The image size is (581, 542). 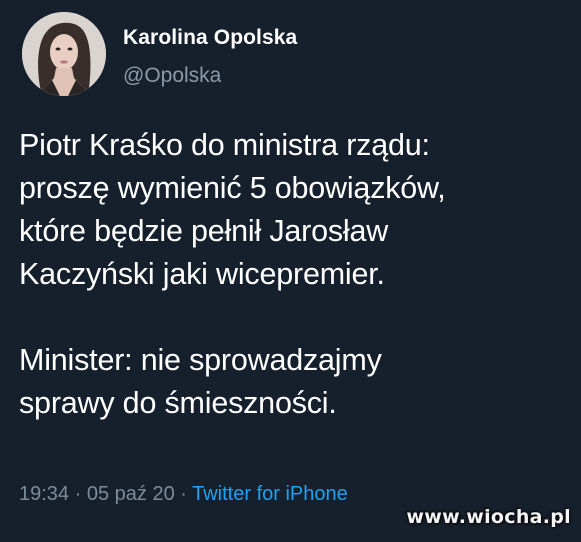 What do you see at coordinates (131, 494) in the screenshot?
I see `tweet-date: 05 paź 20` at bounding box center [131, 494].